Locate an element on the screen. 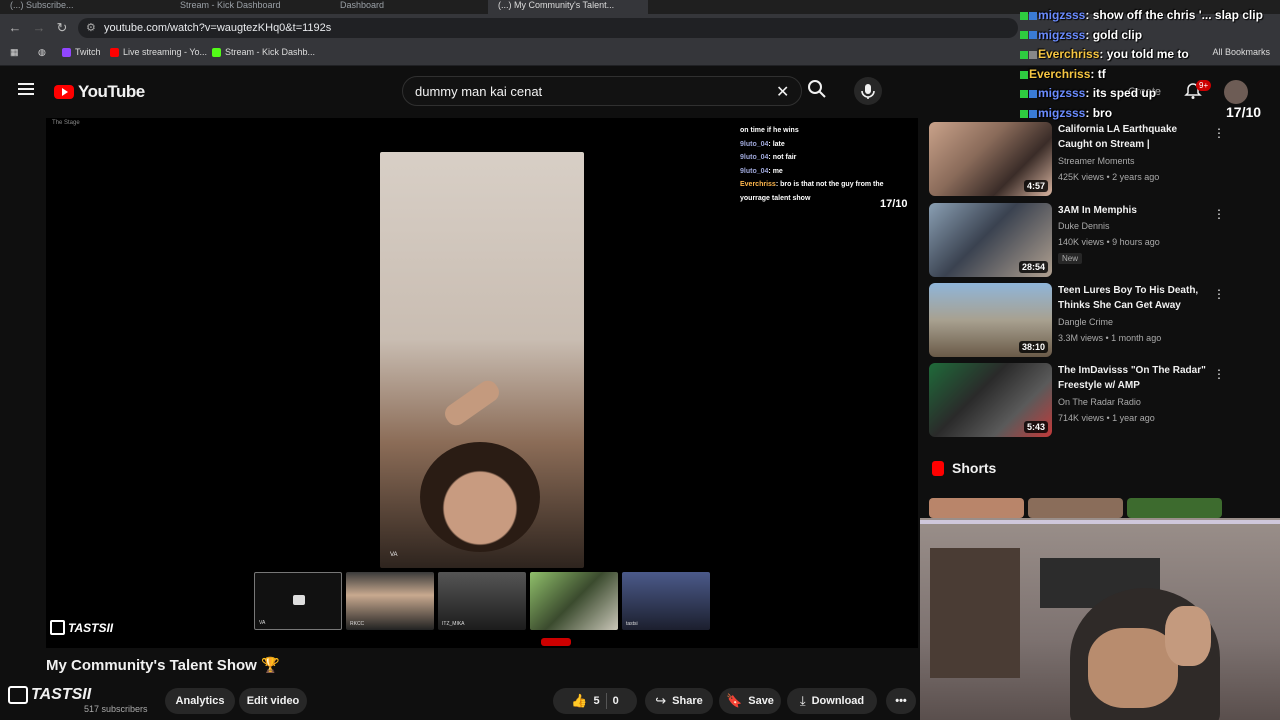 The width and height of the screenshot is (1280, 720). channel-watermark: TASTSII is located at coordinates (49, 695).